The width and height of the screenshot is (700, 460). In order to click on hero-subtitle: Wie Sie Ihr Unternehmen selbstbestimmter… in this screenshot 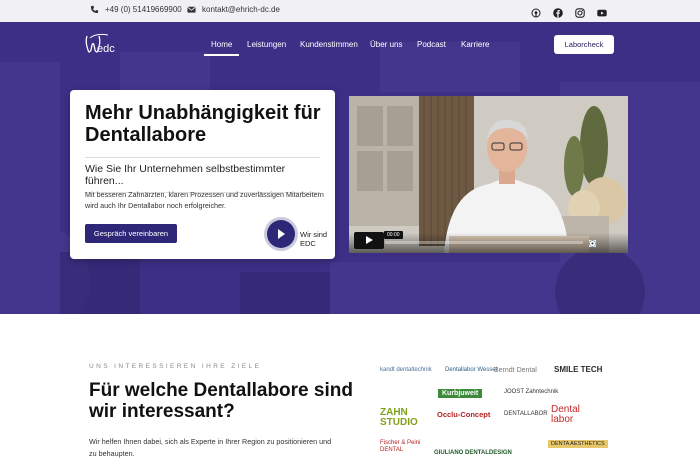, I will do `click(202, 175)`.